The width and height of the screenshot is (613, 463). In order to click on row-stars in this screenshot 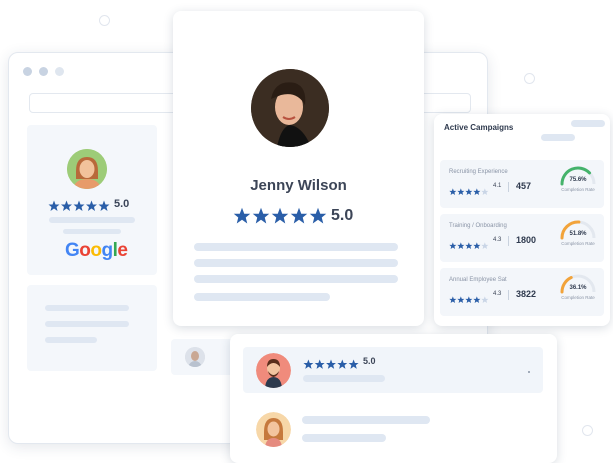, I will do `click(331, 366)`.